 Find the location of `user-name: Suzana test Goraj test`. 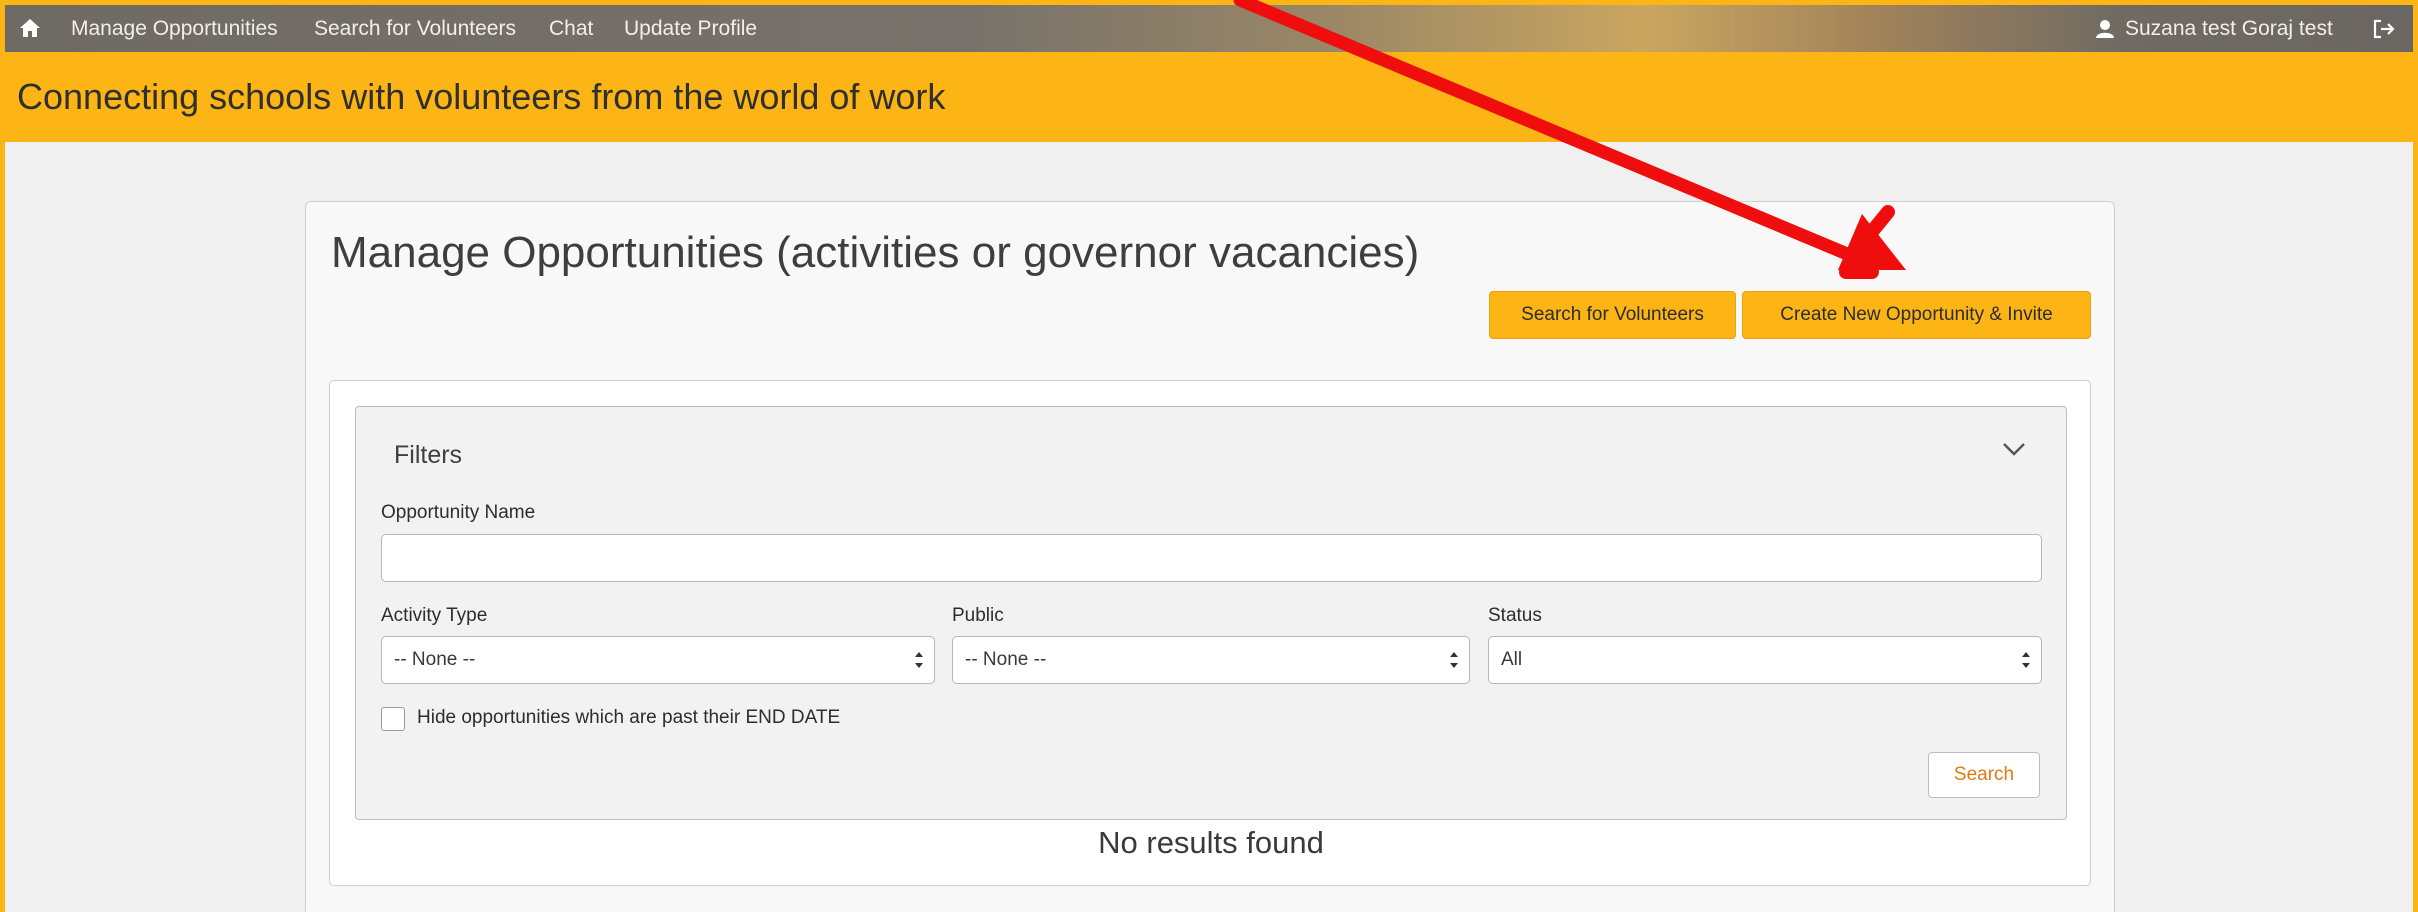

user-name: Suzana test Goraj test is located at coordinates (2229, 28).